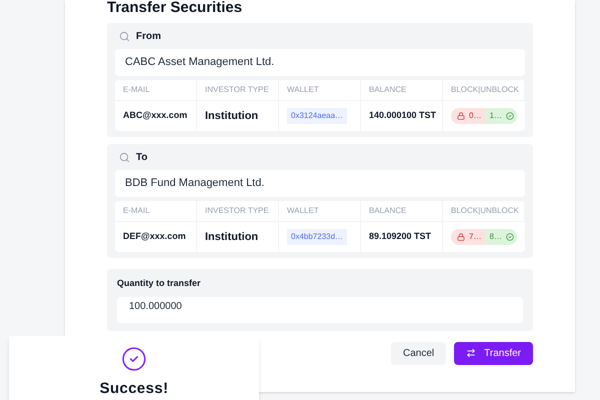 The height and width of the screenshot is (400, 600). I want to click on table-cell: ABC@xxx.com, so click(156, 116).